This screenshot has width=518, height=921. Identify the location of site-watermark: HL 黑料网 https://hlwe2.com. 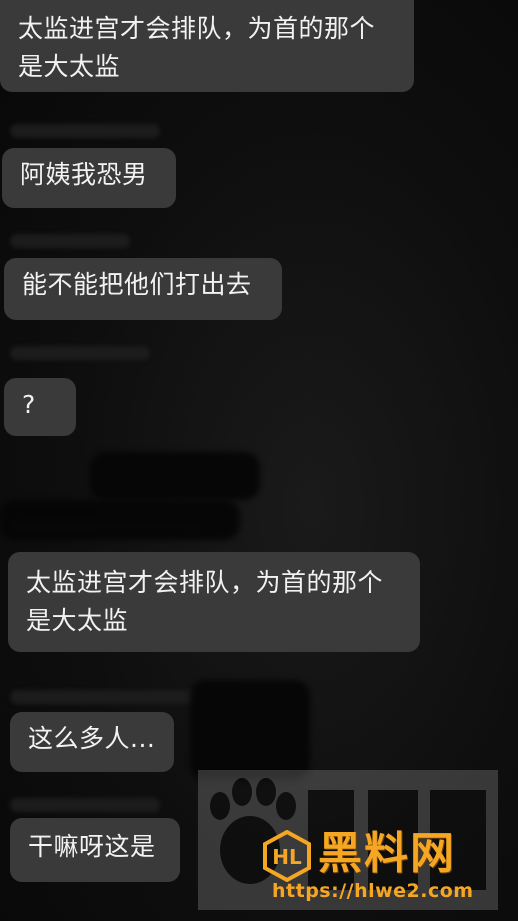
(387, 868).